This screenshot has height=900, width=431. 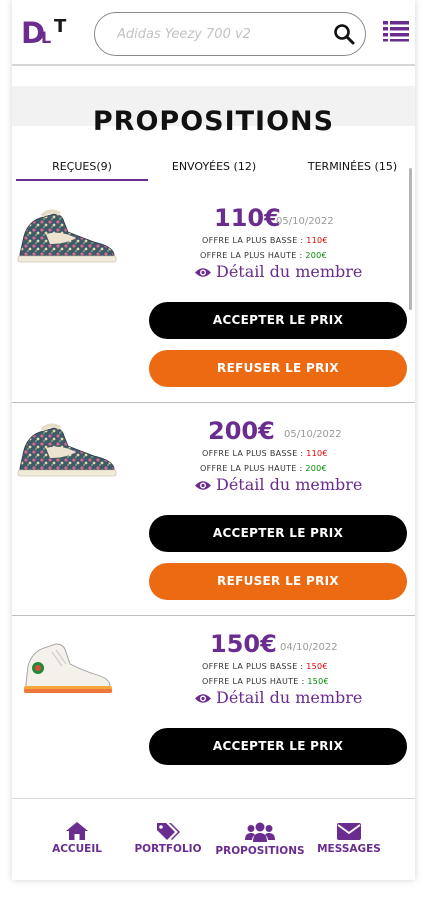 I want to click on nav-item-propositions: PROPOSITIONS, so click(x=260, y=839).